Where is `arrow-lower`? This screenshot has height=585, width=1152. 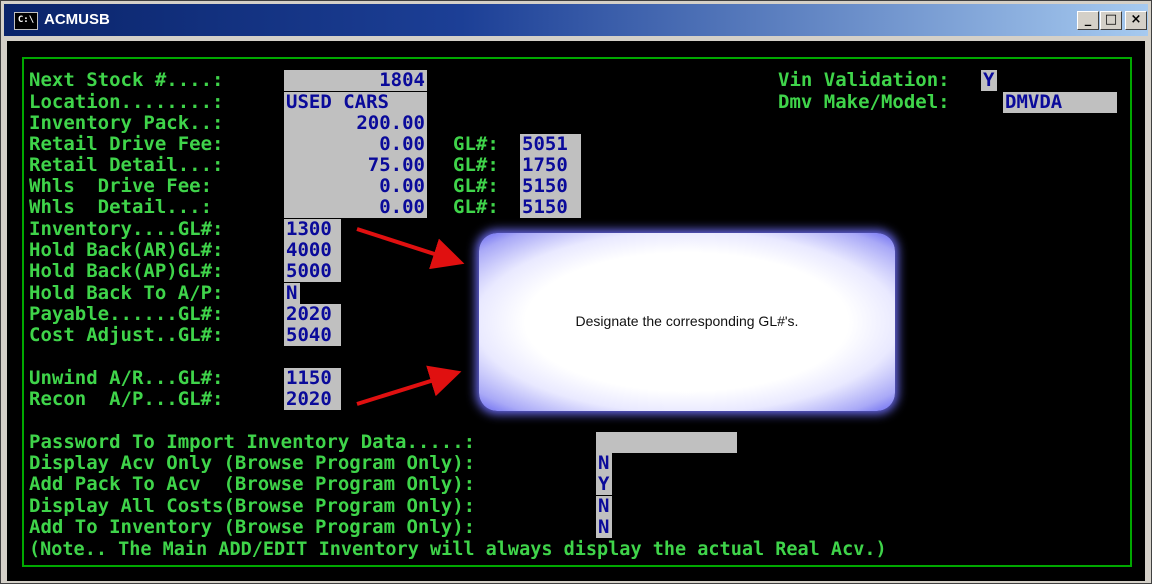
arrow-lower is located at coordinates (409, 385).